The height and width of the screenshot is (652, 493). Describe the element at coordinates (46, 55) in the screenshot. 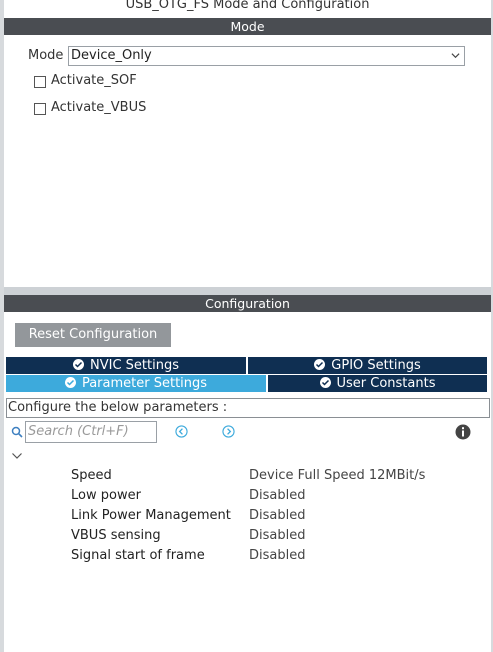

I see `mode-label: Mode` at that location.